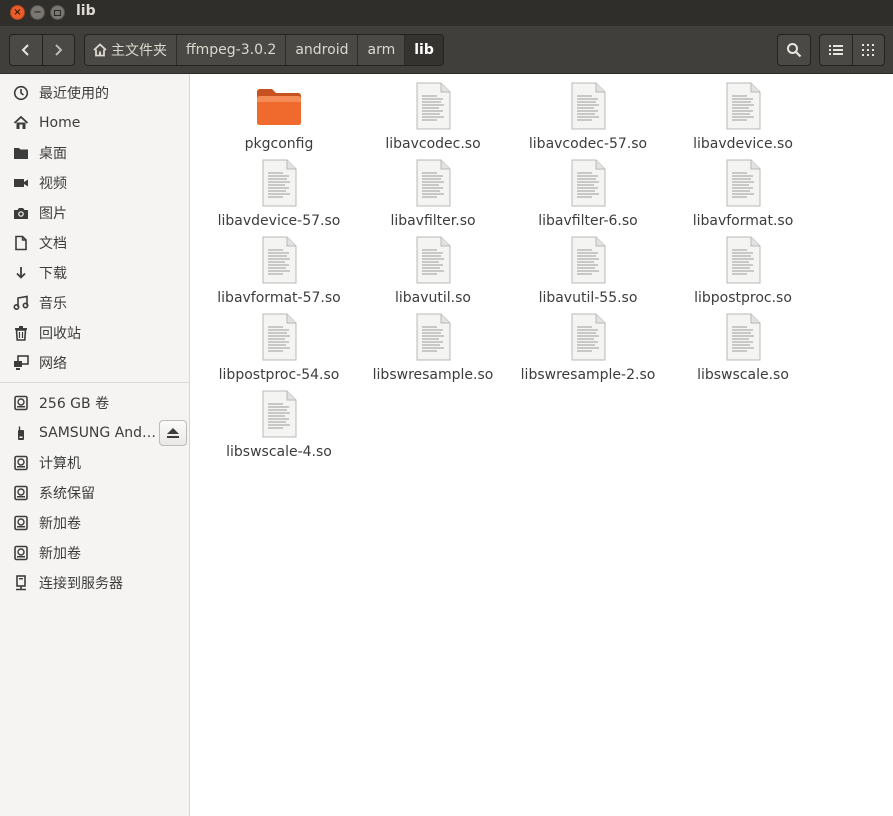 This screenshot has height=816, width=893. What do you see at coordinates (67, 494) in the screenshot?
I see `sidebar-item-label: 系统保留` at bounding box center [67, 494].